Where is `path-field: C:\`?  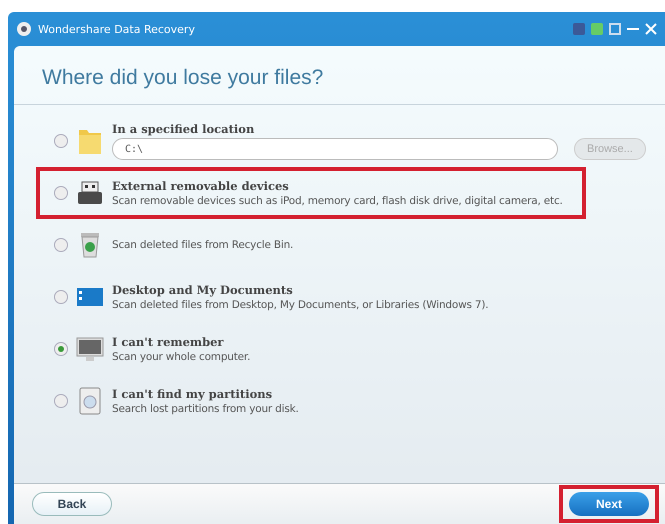
path-field: C:\ is located at coordinates (335, 149).